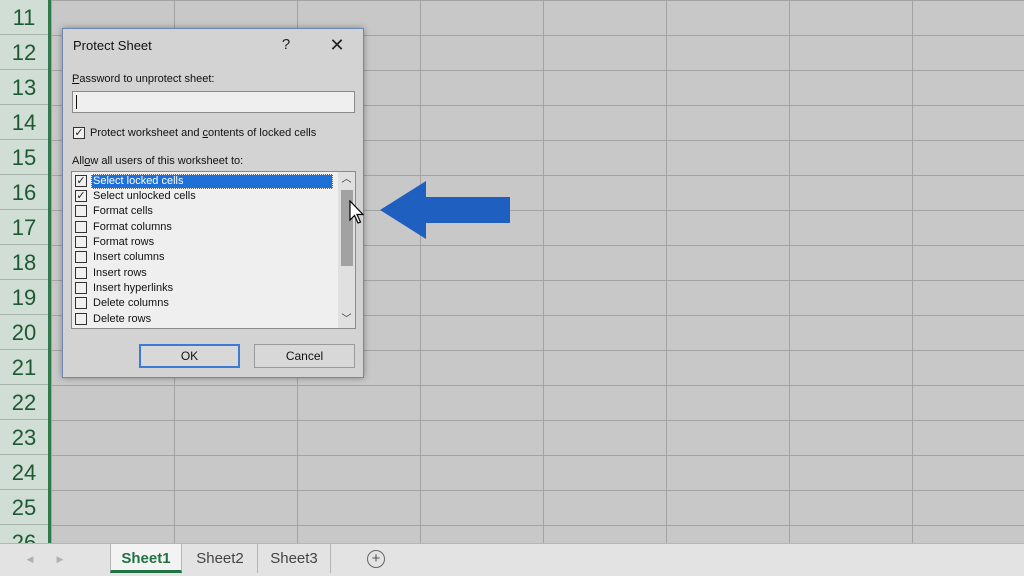 This screenshot has height=576, width=1024. Describe the element at coordinates (346, 180) in the screenshot. I see `chevron-up-icon: ︿` at that location.